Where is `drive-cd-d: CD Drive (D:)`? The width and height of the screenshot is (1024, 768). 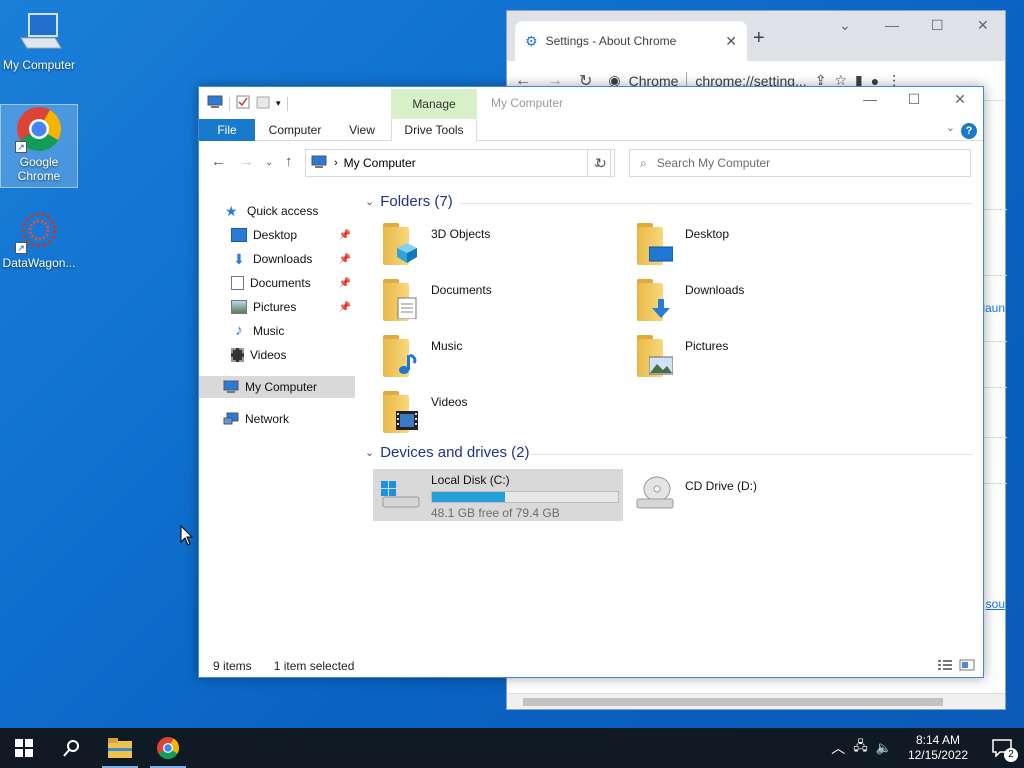
drive-cd-d: CD Drive (D:) is located at coordinates (752, 495).